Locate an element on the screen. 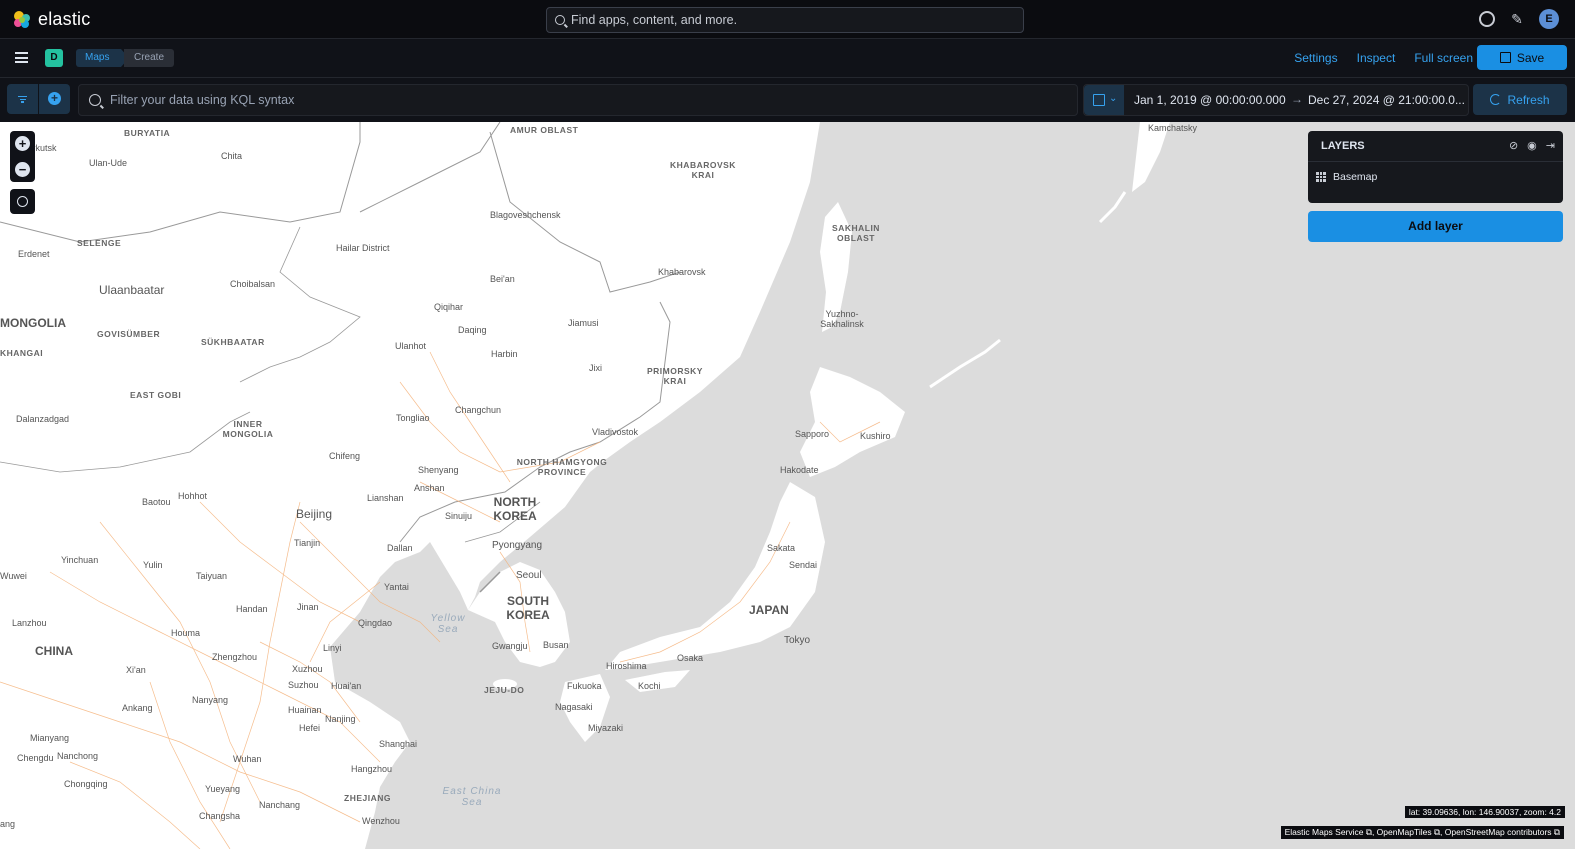  filter-menu-button is located at coordinates (22, 99).